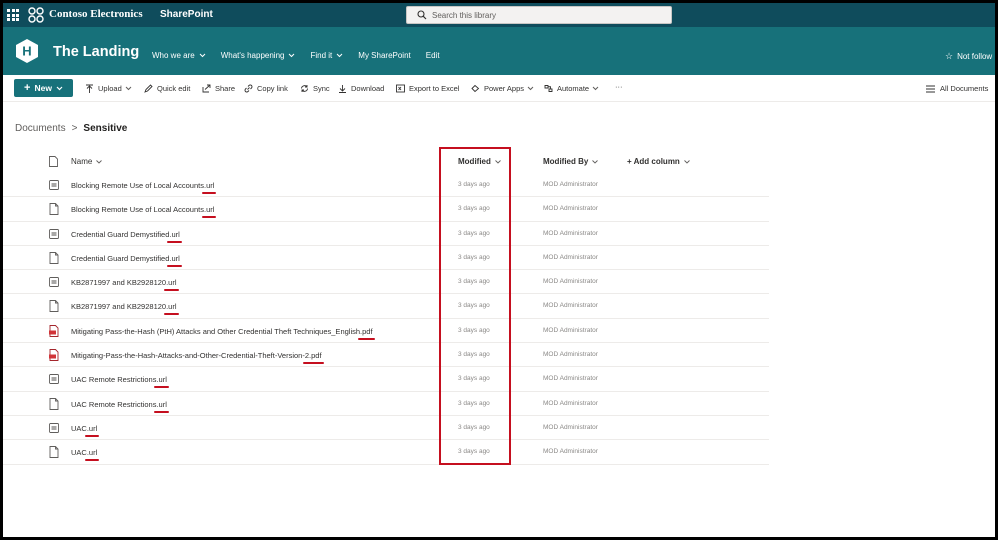 This screenshot has width=998, height=540. I want to click on nav-item-edit: Edit, so click(433, 55).